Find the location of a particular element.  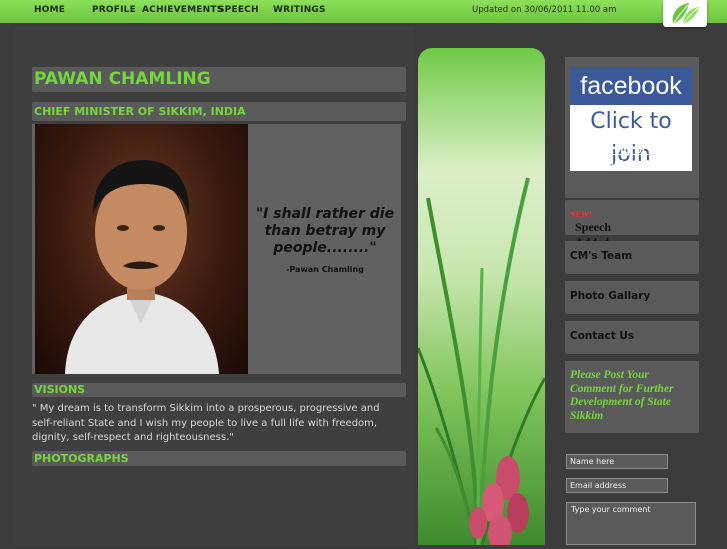

nav-achievements-link: ACHIEVEMENTS is located at coordinates (182, 10).